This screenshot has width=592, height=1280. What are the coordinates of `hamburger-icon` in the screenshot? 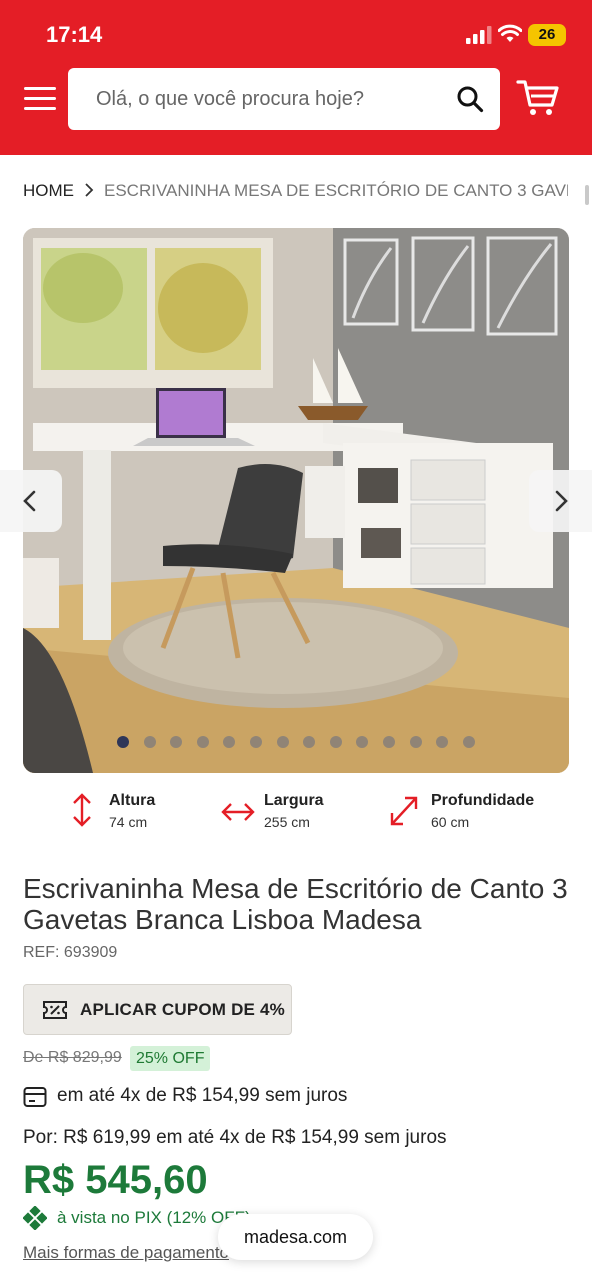 It's located at (40, 88).